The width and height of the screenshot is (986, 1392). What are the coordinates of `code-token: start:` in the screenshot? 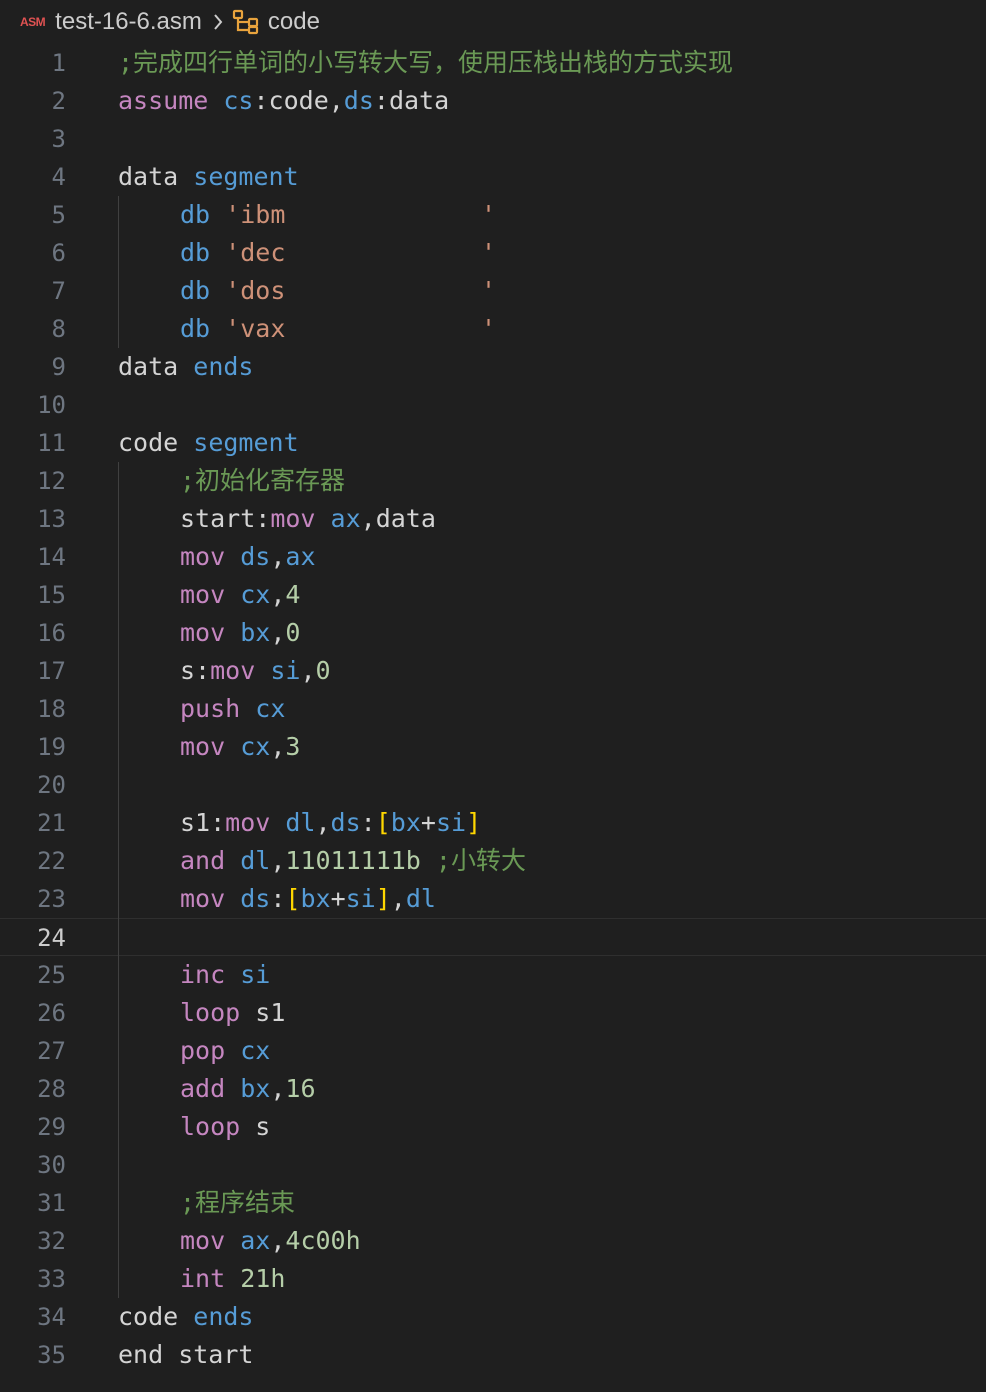 It's located at (225, 518).